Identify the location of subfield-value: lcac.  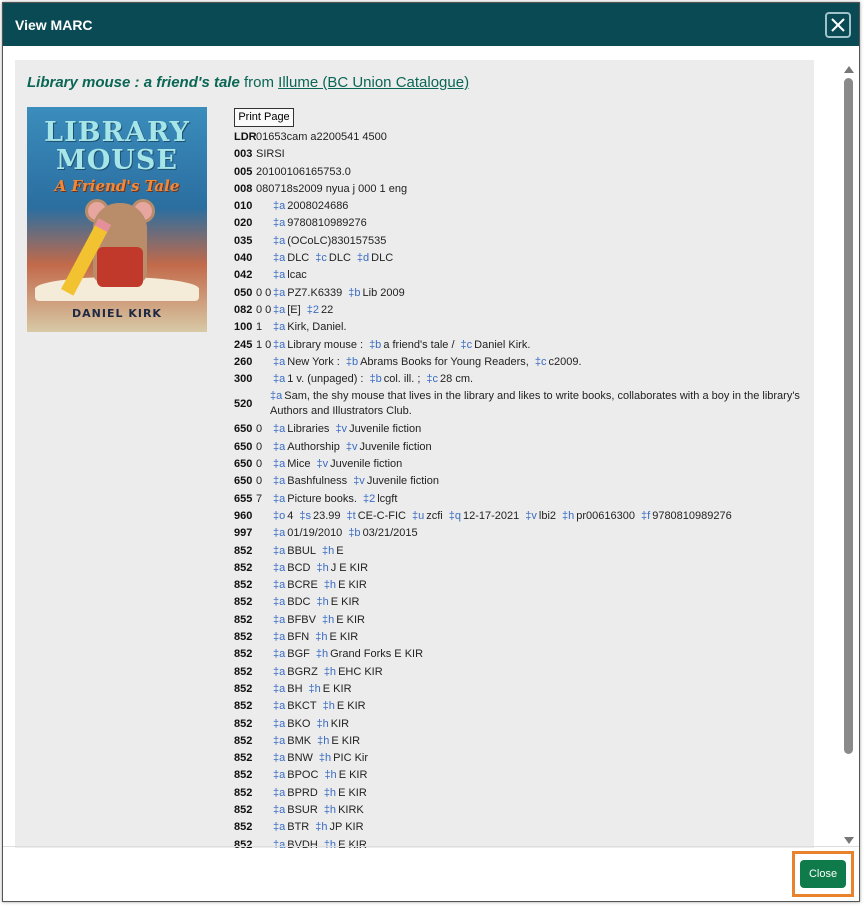
(297, 275).